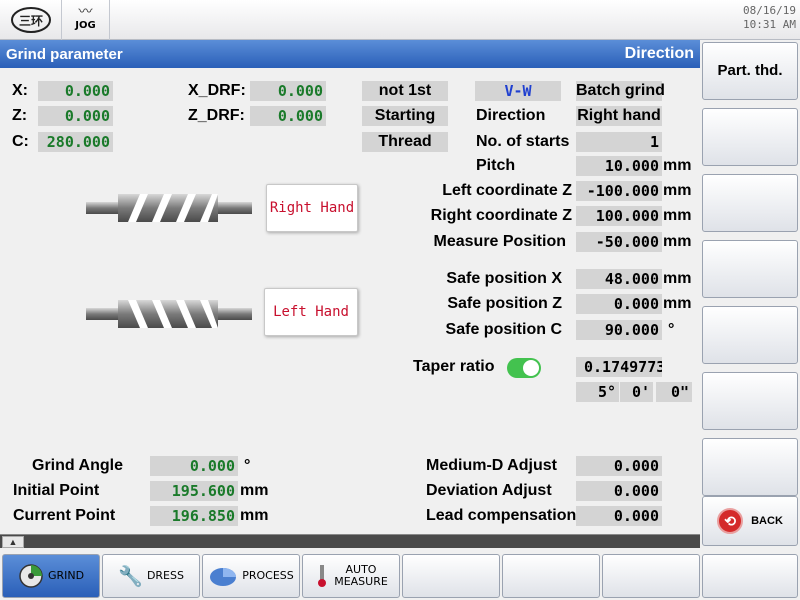 Image resolution: width=800 pixels, height=600 pixels. What do you see at coordinates (75, 116) in the screenshot?
I see `z-axis-value: 0.000` at bounding box center [75, 116].